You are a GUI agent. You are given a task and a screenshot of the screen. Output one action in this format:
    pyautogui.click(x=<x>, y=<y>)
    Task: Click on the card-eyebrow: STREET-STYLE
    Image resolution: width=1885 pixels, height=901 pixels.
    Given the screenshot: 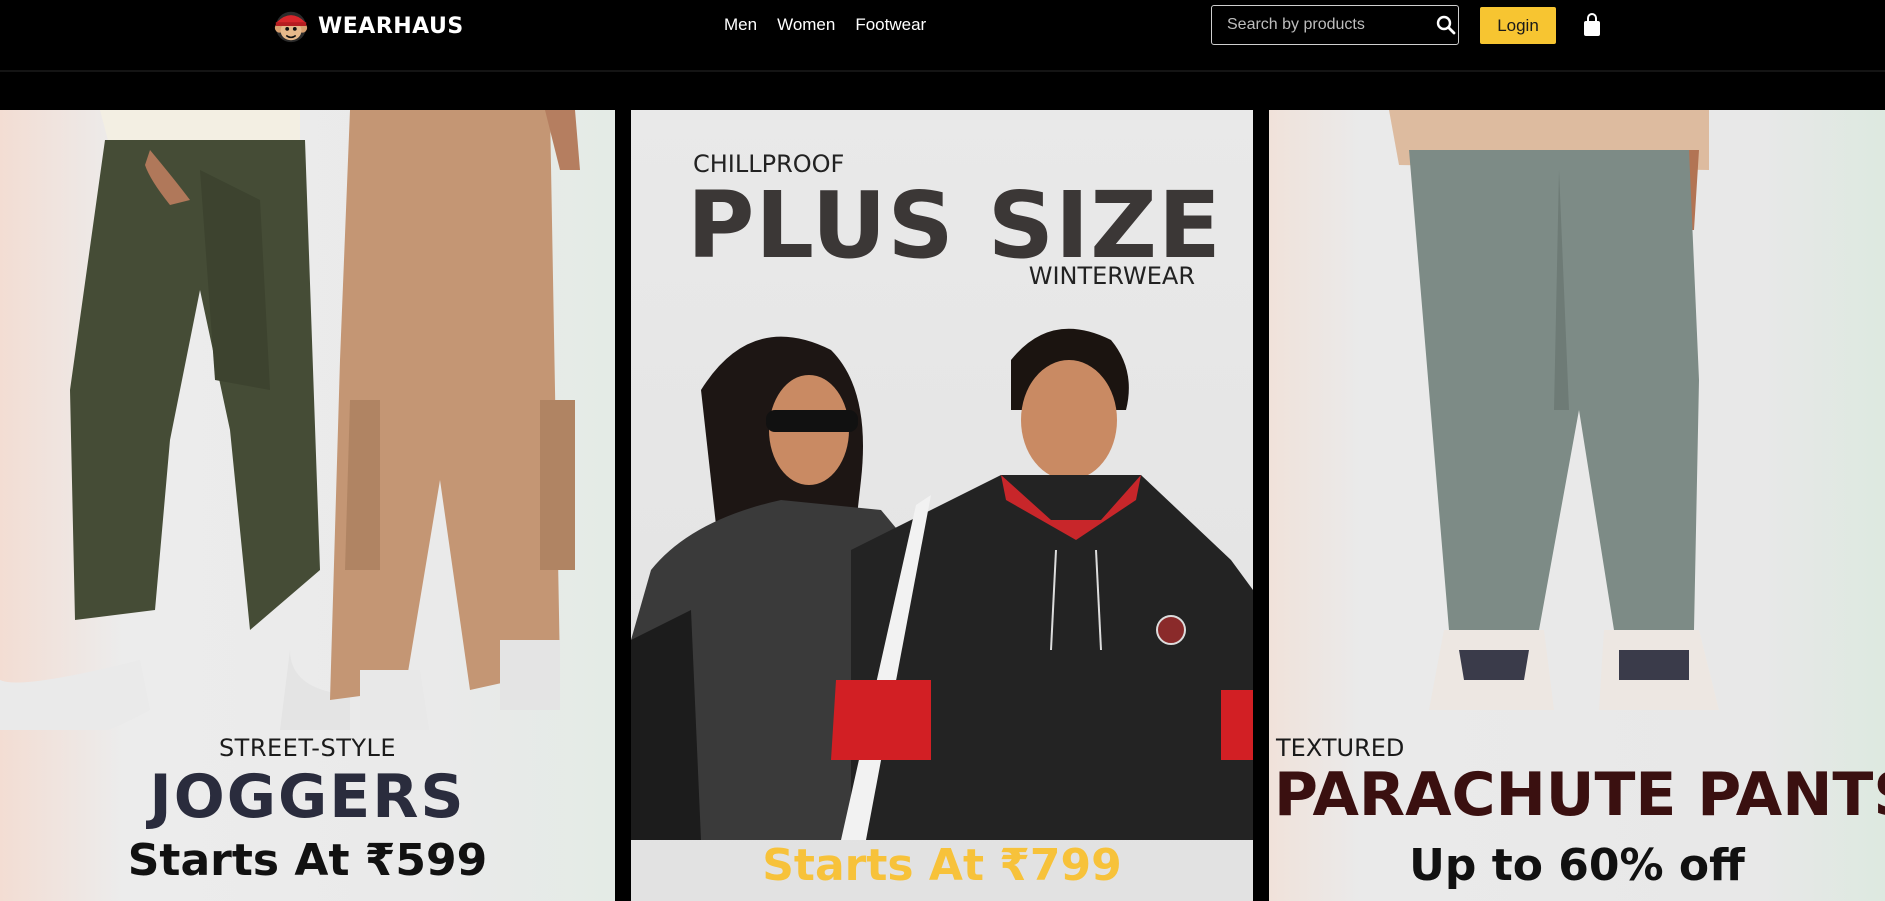 What is the action you would take?
    pyautogui.click(x=307, y=748)
    